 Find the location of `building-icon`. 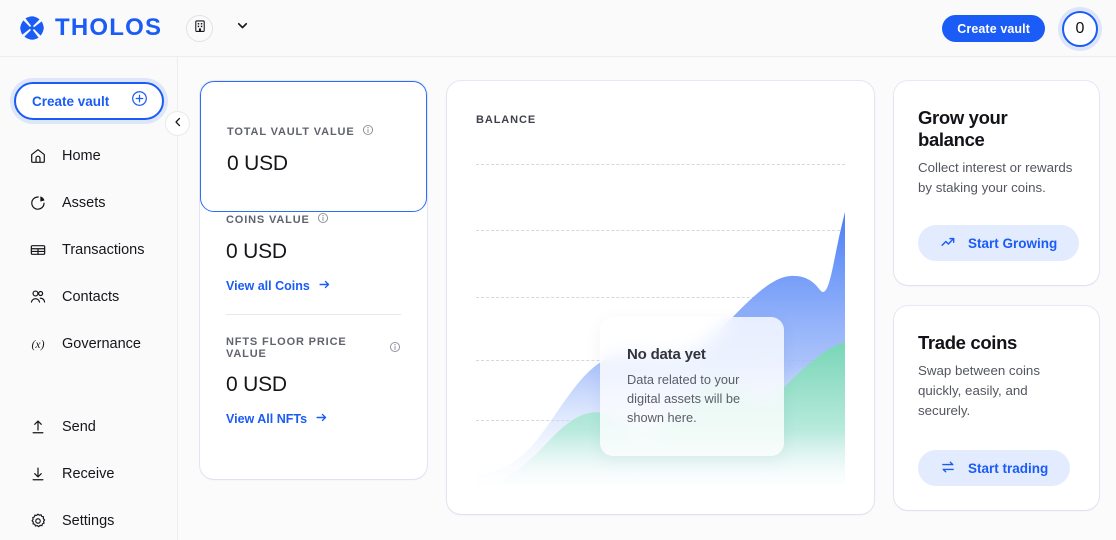

building-icon is located at coordinates (200, 28).